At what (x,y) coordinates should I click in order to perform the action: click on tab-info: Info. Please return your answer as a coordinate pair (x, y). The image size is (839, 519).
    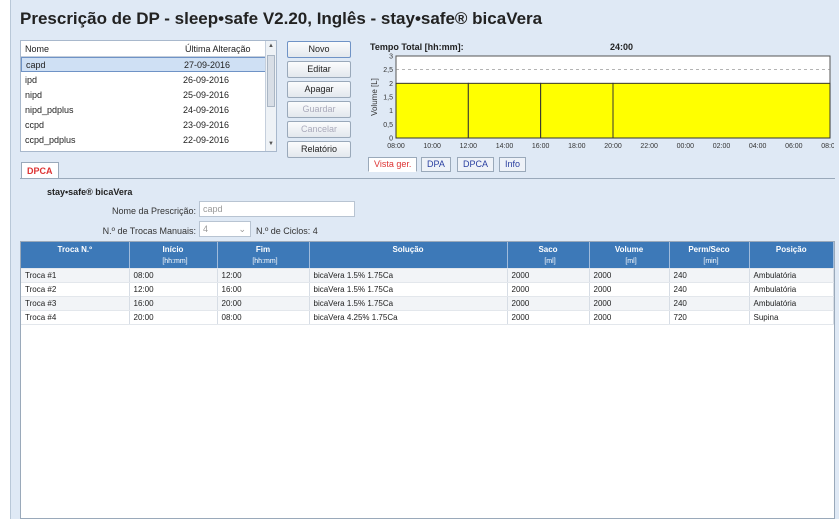
    Looking at the image, I should click on (513, 164).